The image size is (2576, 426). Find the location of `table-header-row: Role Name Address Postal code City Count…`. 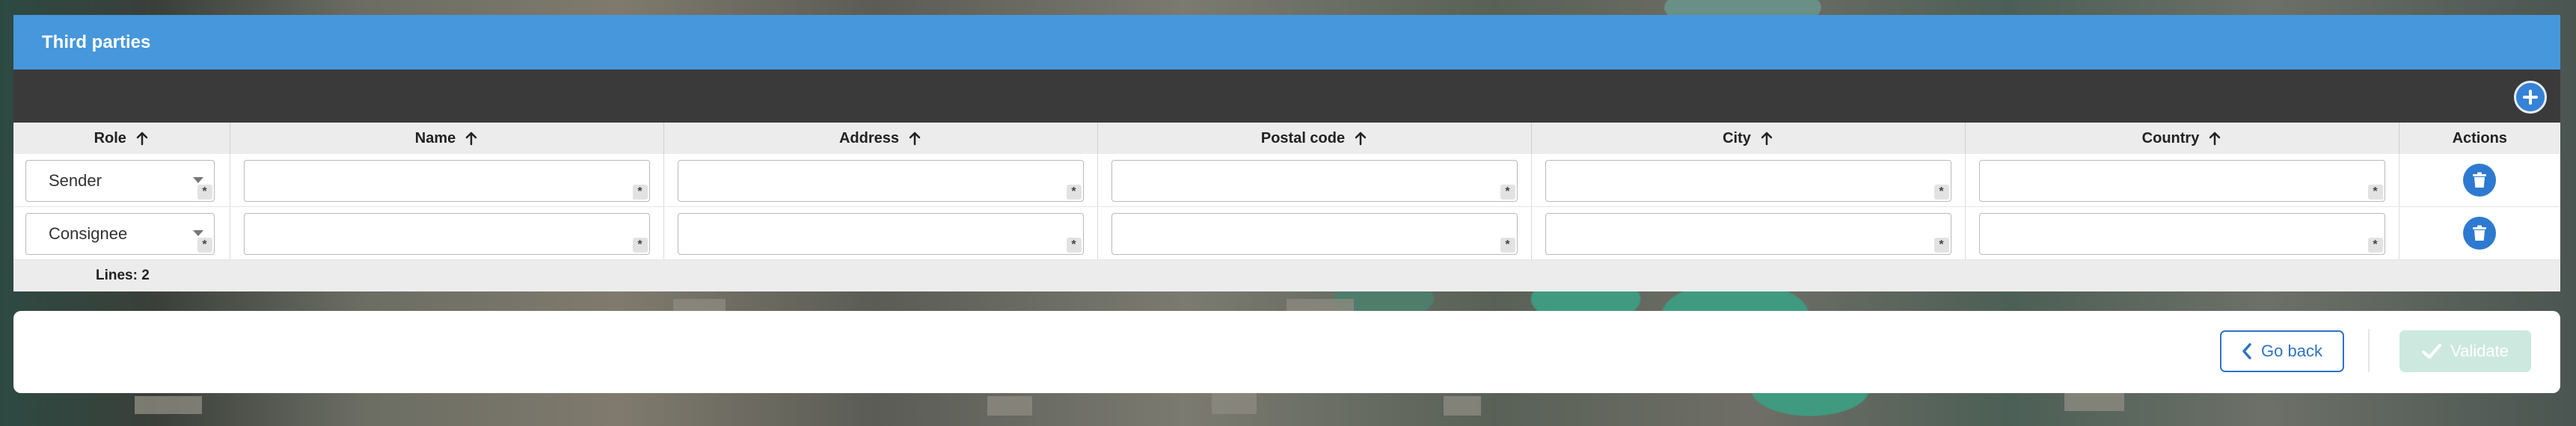

table-header-row: Role Name Address Postal code City Count… is located at coordinates (1286, 138).